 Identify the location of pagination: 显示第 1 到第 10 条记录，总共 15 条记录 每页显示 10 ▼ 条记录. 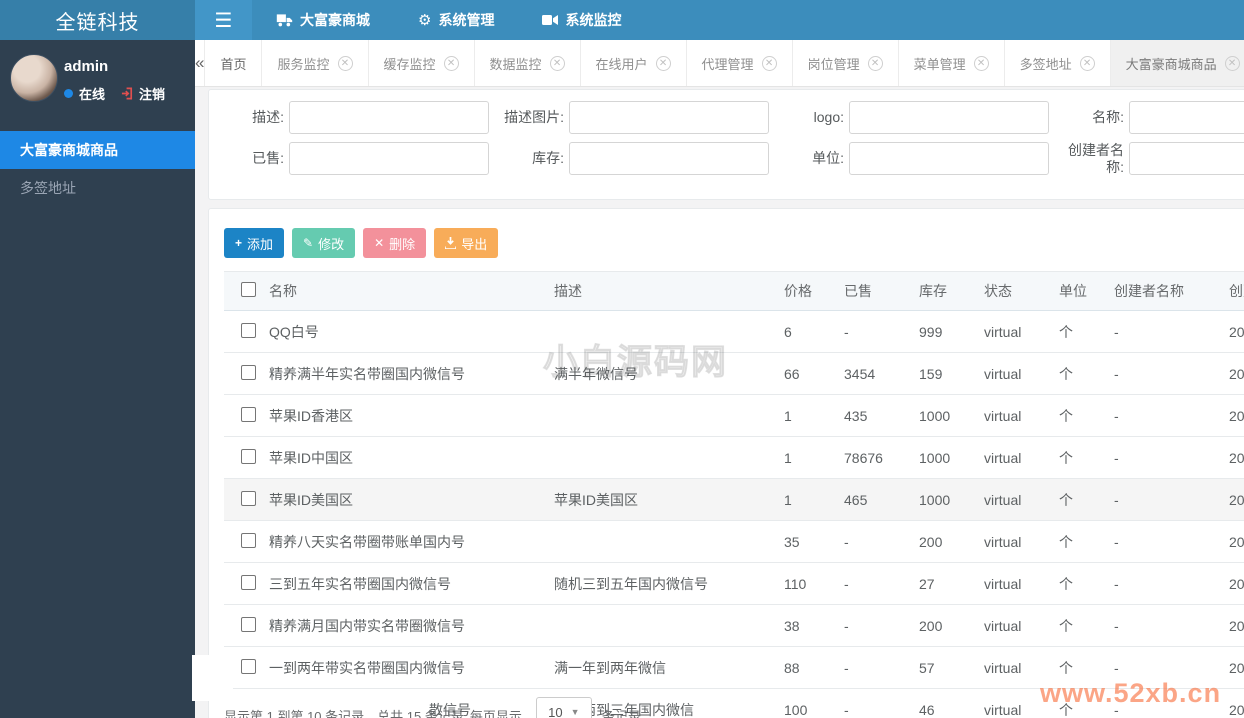
(432, 707).